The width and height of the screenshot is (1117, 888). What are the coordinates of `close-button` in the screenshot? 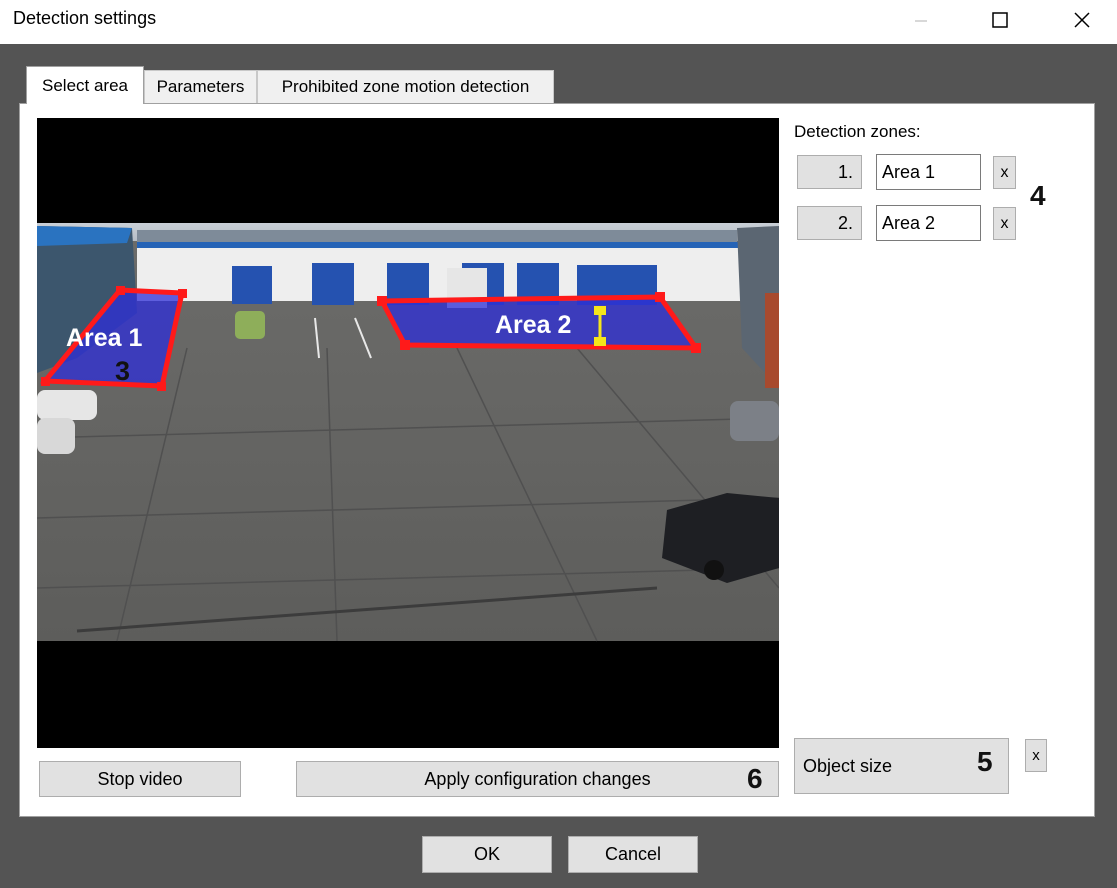 It's located at (1082, 20).